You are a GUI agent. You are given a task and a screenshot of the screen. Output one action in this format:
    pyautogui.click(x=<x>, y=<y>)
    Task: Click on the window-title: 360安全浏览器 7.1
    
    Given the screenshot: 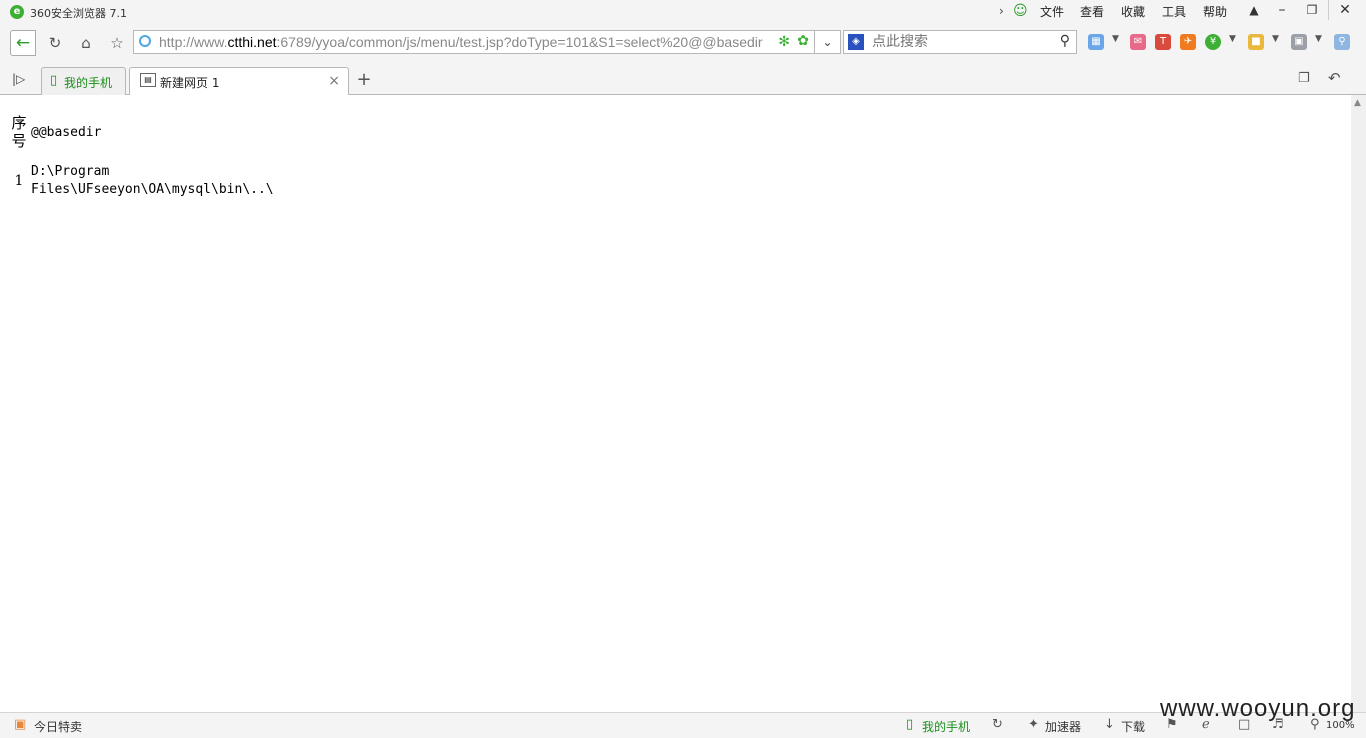 What is the action you would take?
    pyautogui.click(x=78, y=13)
    